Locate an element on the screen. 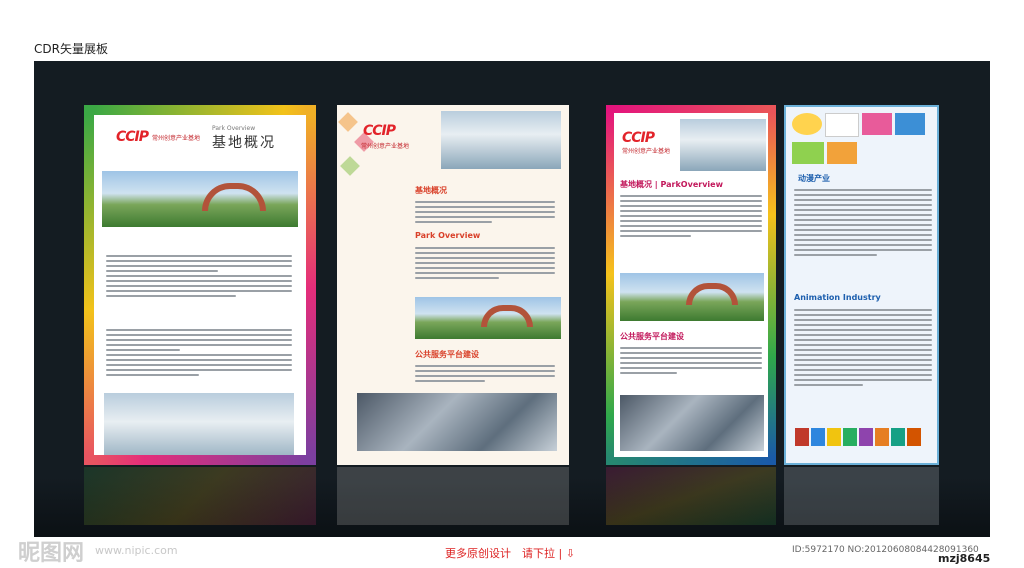 The width and height of the screenshot is (1024, 568). heading-cn: 基地概况 is located at coordinates (244, 143).